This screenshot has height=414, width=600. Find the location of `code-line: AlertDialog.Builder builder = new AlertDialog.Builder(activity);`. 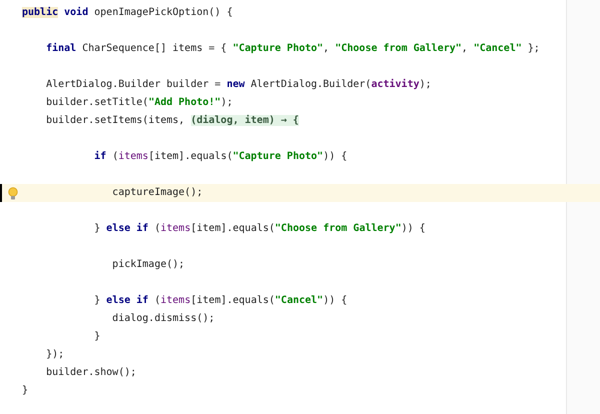

code-line: AlertDialog.Builder builder = new AlertDialog.Builder(activity); is located at coordinates (238, 85).